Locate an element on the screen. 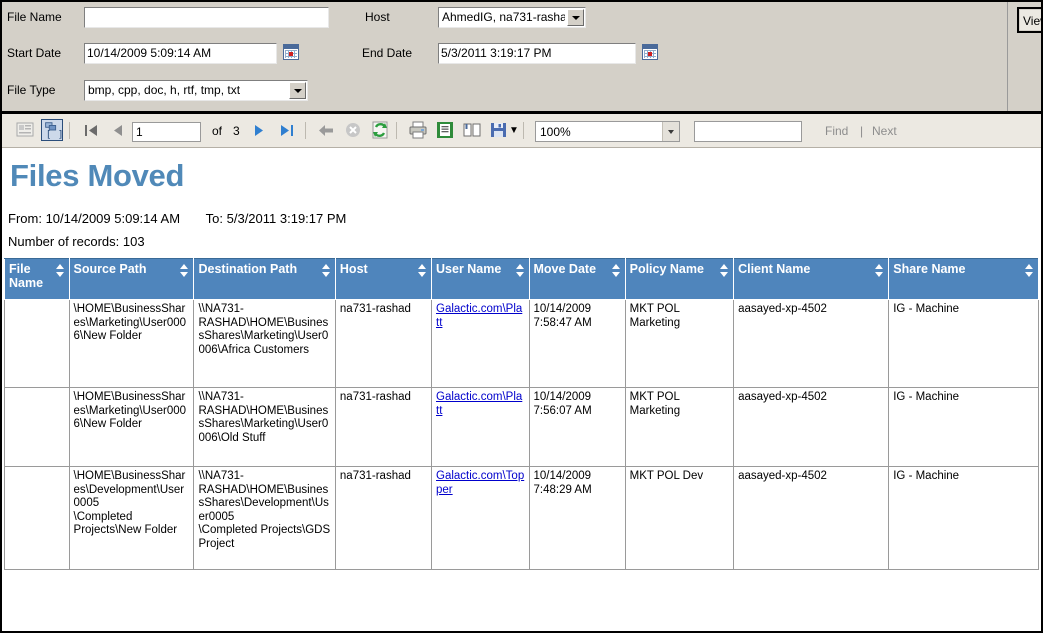 The height and width of the screenshot is (633, 1043). report-toolbar: [ ] 1 of 3 ▼ 100% Find | Next is located at coordinates (521, 131).